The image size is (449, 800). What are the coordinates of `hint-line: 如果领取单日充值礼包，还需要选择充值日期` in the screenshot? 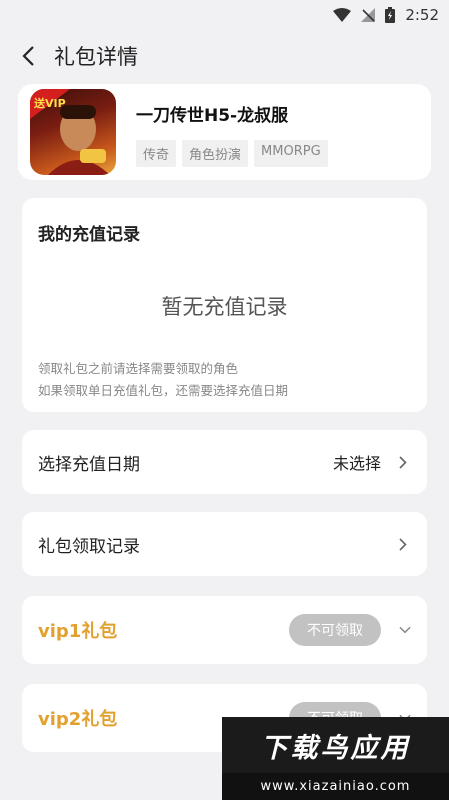 It's located at (163, 390).